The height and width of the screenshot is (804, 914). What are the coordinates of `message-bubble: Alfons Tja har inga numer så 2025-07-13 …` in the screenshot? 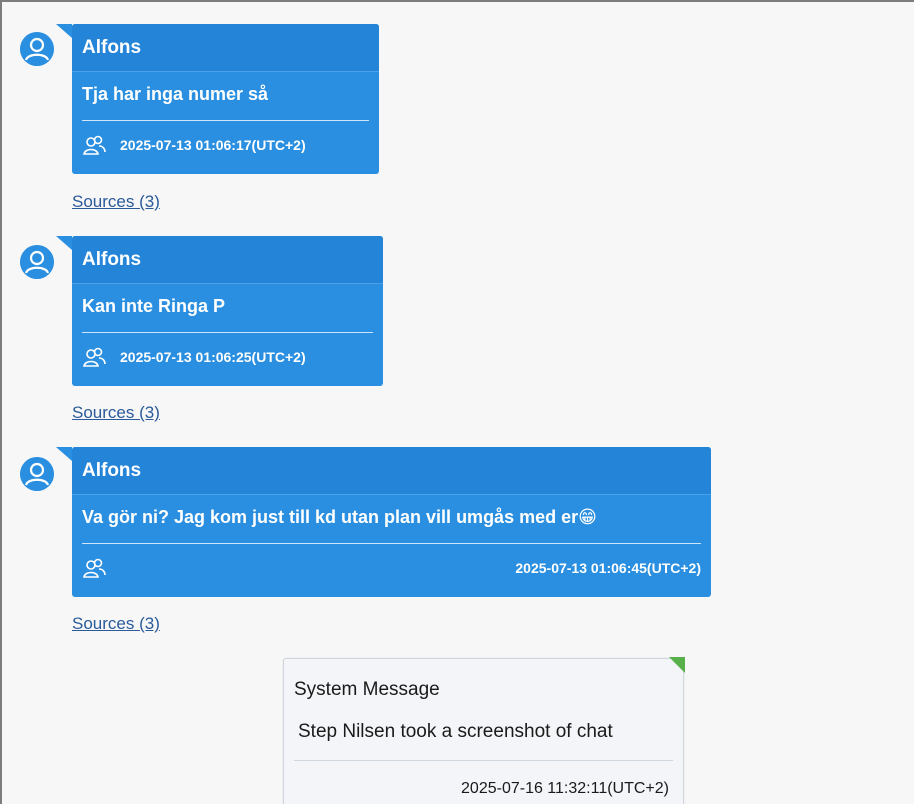 It's located at (217, 99).